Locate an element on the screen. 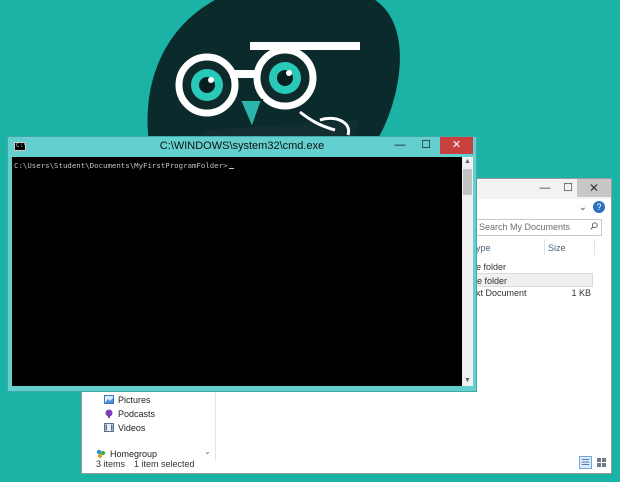  scrollbar-thumb is located at coordinates (467, 182).